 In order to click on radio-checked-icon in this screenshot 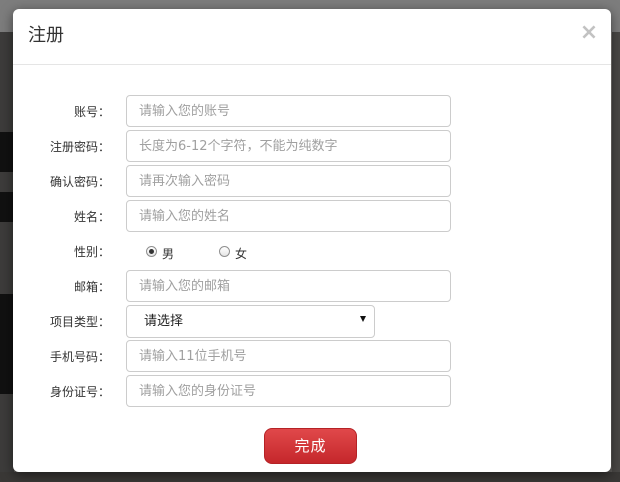, I will do `click(151, 251)`.